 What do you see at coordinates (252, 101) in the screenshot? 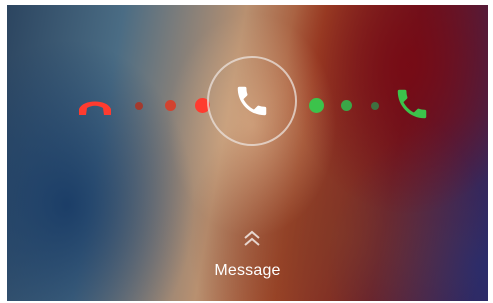
I see `phone-icon` at bounding box center [252, 101].